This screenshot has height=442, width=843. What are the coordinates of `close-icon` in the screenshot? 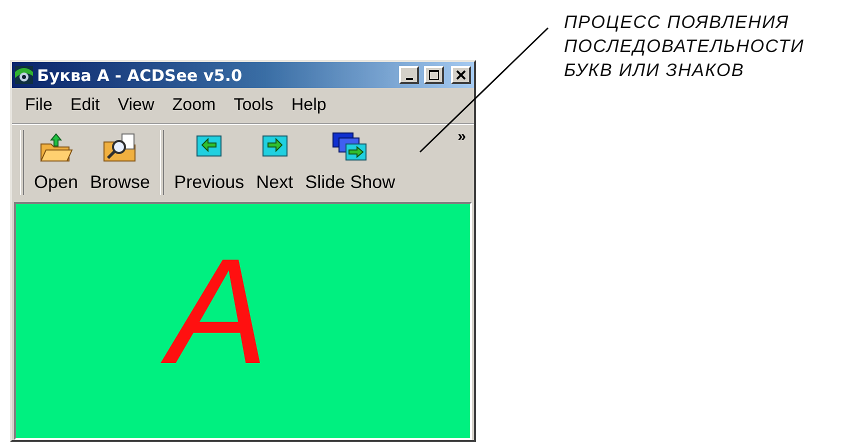 It's located at (461, 75).